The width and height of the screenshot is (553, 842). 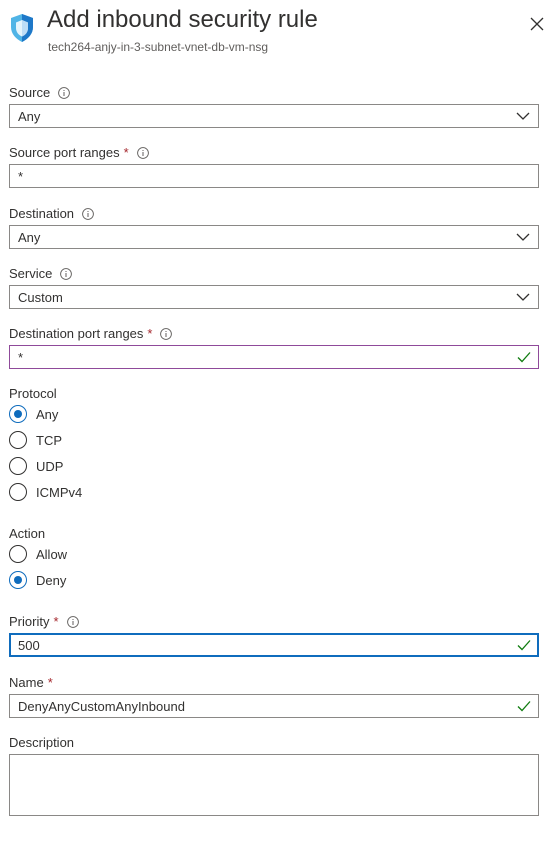 What do you see at coordinates (47, 414) in the screenshot?
I see `protocol-option-label: Any` at bounding box center [47, 414].